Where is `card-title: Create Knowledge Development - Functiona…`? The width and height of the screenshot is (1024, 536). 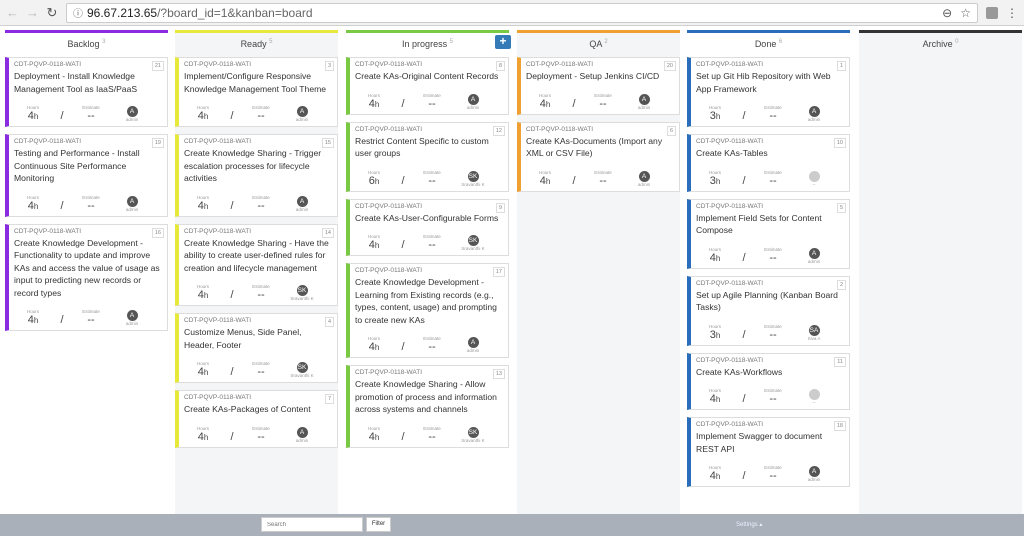
card-title: Create Knowledge Development - Functiona… is located at coordinates (88, 268).